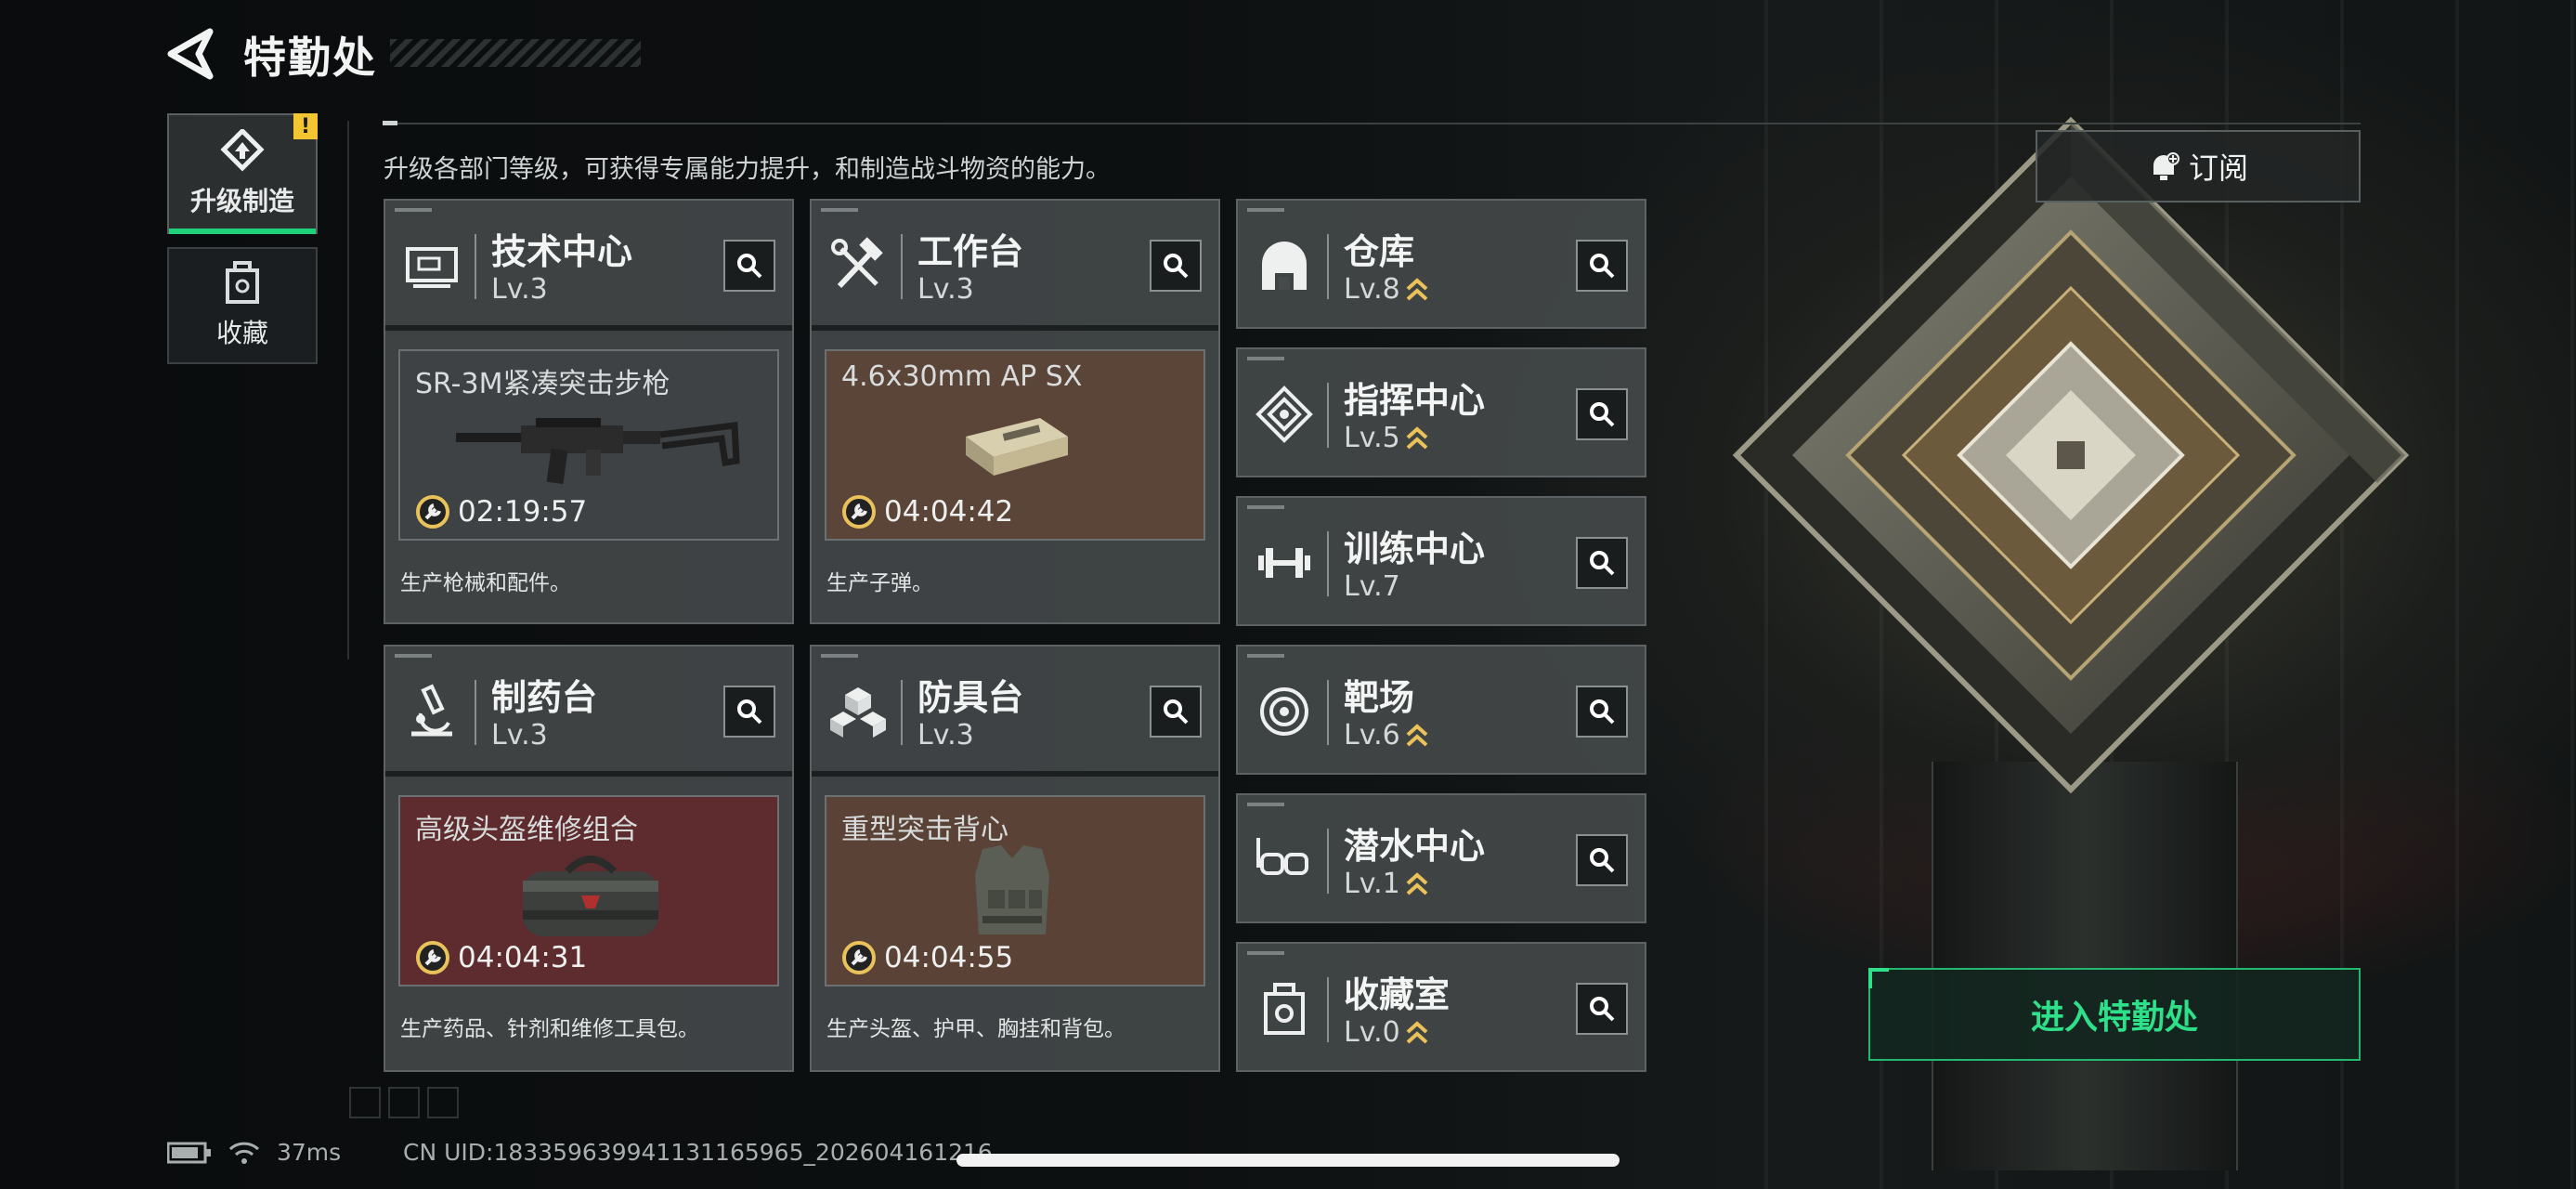 The width and height of the screenshot is (2576, 1189). What do you see at coordinates (1380, 252) in the screenshot?
I see `dept-name: 仓库` at bounding box center [1380, 252].